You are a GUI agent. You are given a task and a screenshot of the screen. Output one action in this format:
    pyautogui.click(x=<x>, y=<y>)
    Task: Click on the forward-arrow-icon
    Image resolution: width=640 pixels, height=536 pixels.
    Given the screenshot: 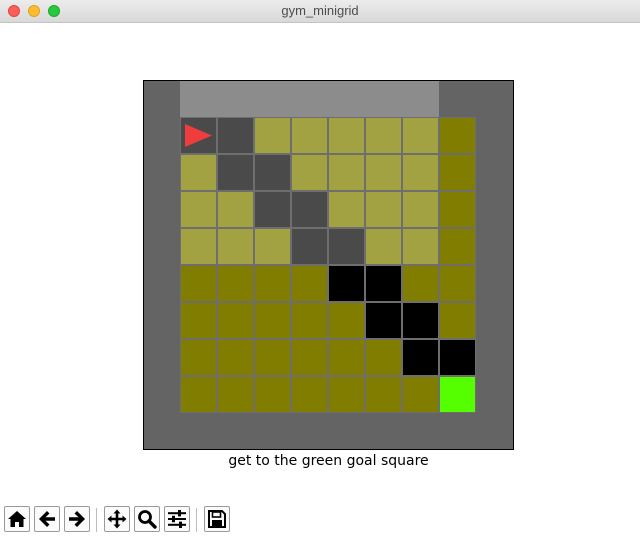 What is the action you would take?
    pyautogui.click(x=77, y=519)
    